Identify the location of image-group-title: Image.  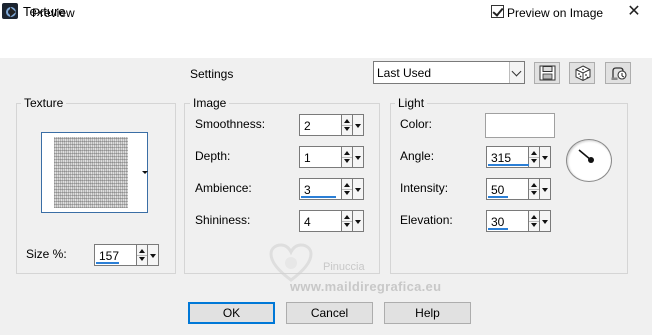
(210, 103).